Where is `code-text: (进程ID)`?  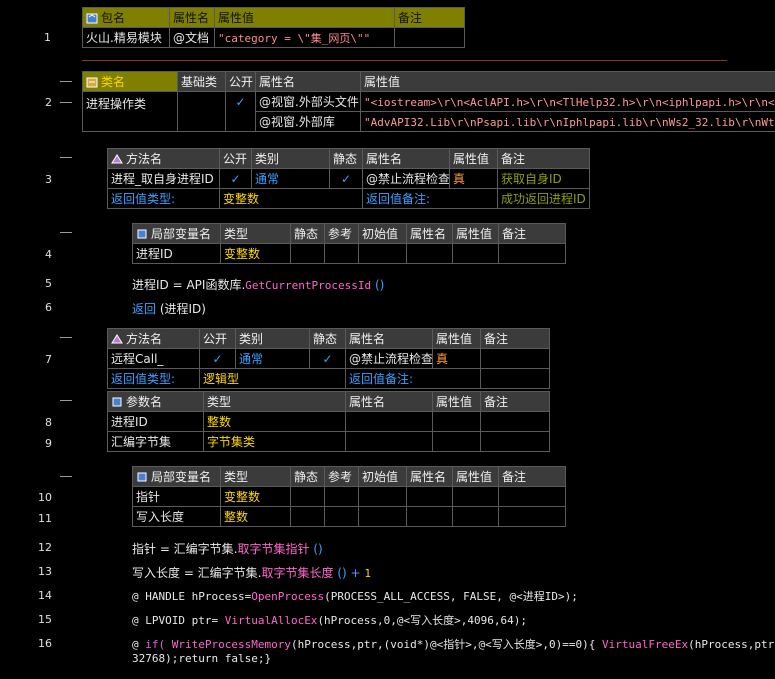 code-text: (进程ID) is located at coordinates (181, 309).